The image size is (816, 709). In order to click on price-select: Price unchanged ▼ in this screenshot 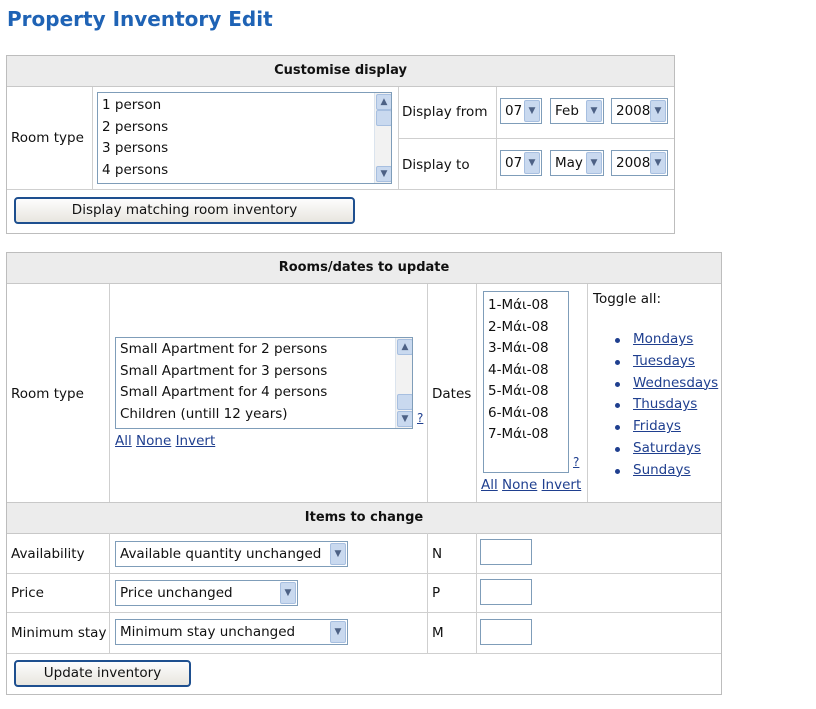, I will do `click(206, 593)`.